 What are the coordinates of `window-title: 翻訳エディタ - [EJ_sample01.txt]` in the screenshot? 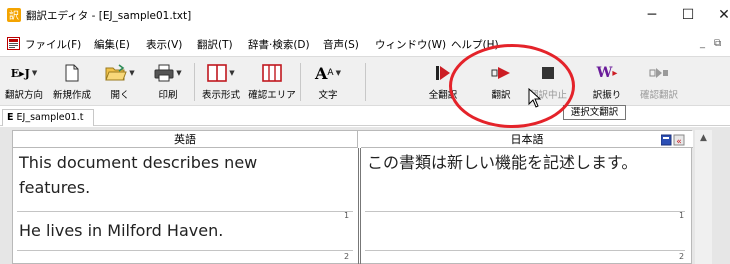 It's located at (109, 16).